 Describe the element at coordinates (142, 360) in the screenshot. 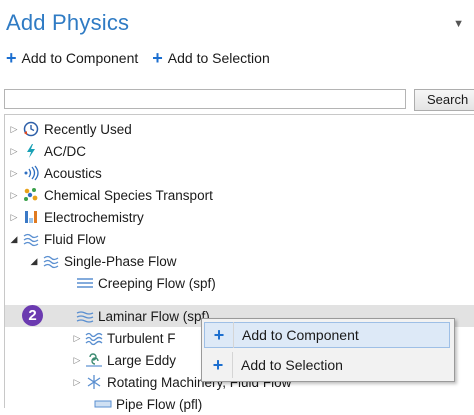

I see `tree-label: Large Eddy` at that location.